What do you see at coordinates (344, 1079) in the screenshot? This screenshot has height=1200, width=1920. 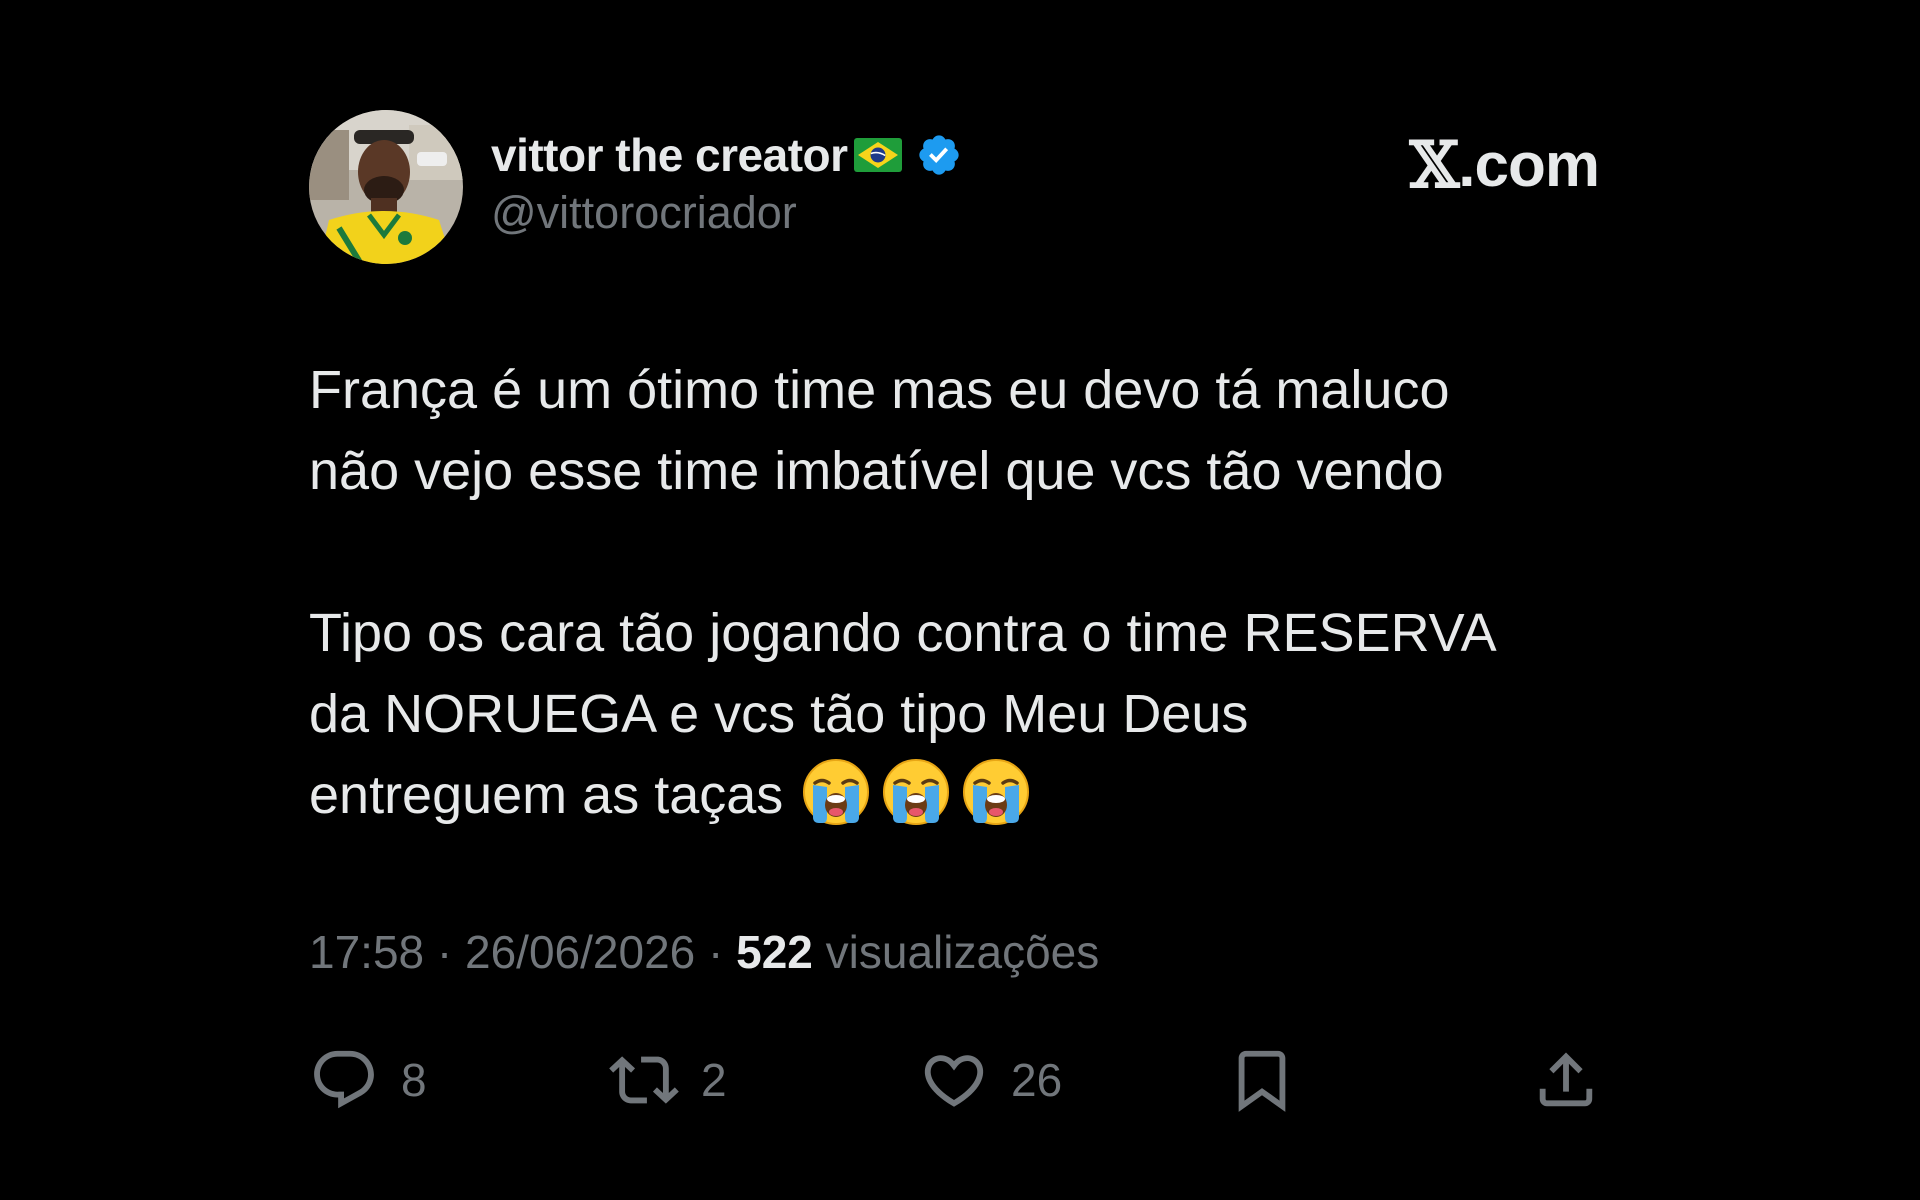 I see `reply-icon` at bounding box center [344, 1079].